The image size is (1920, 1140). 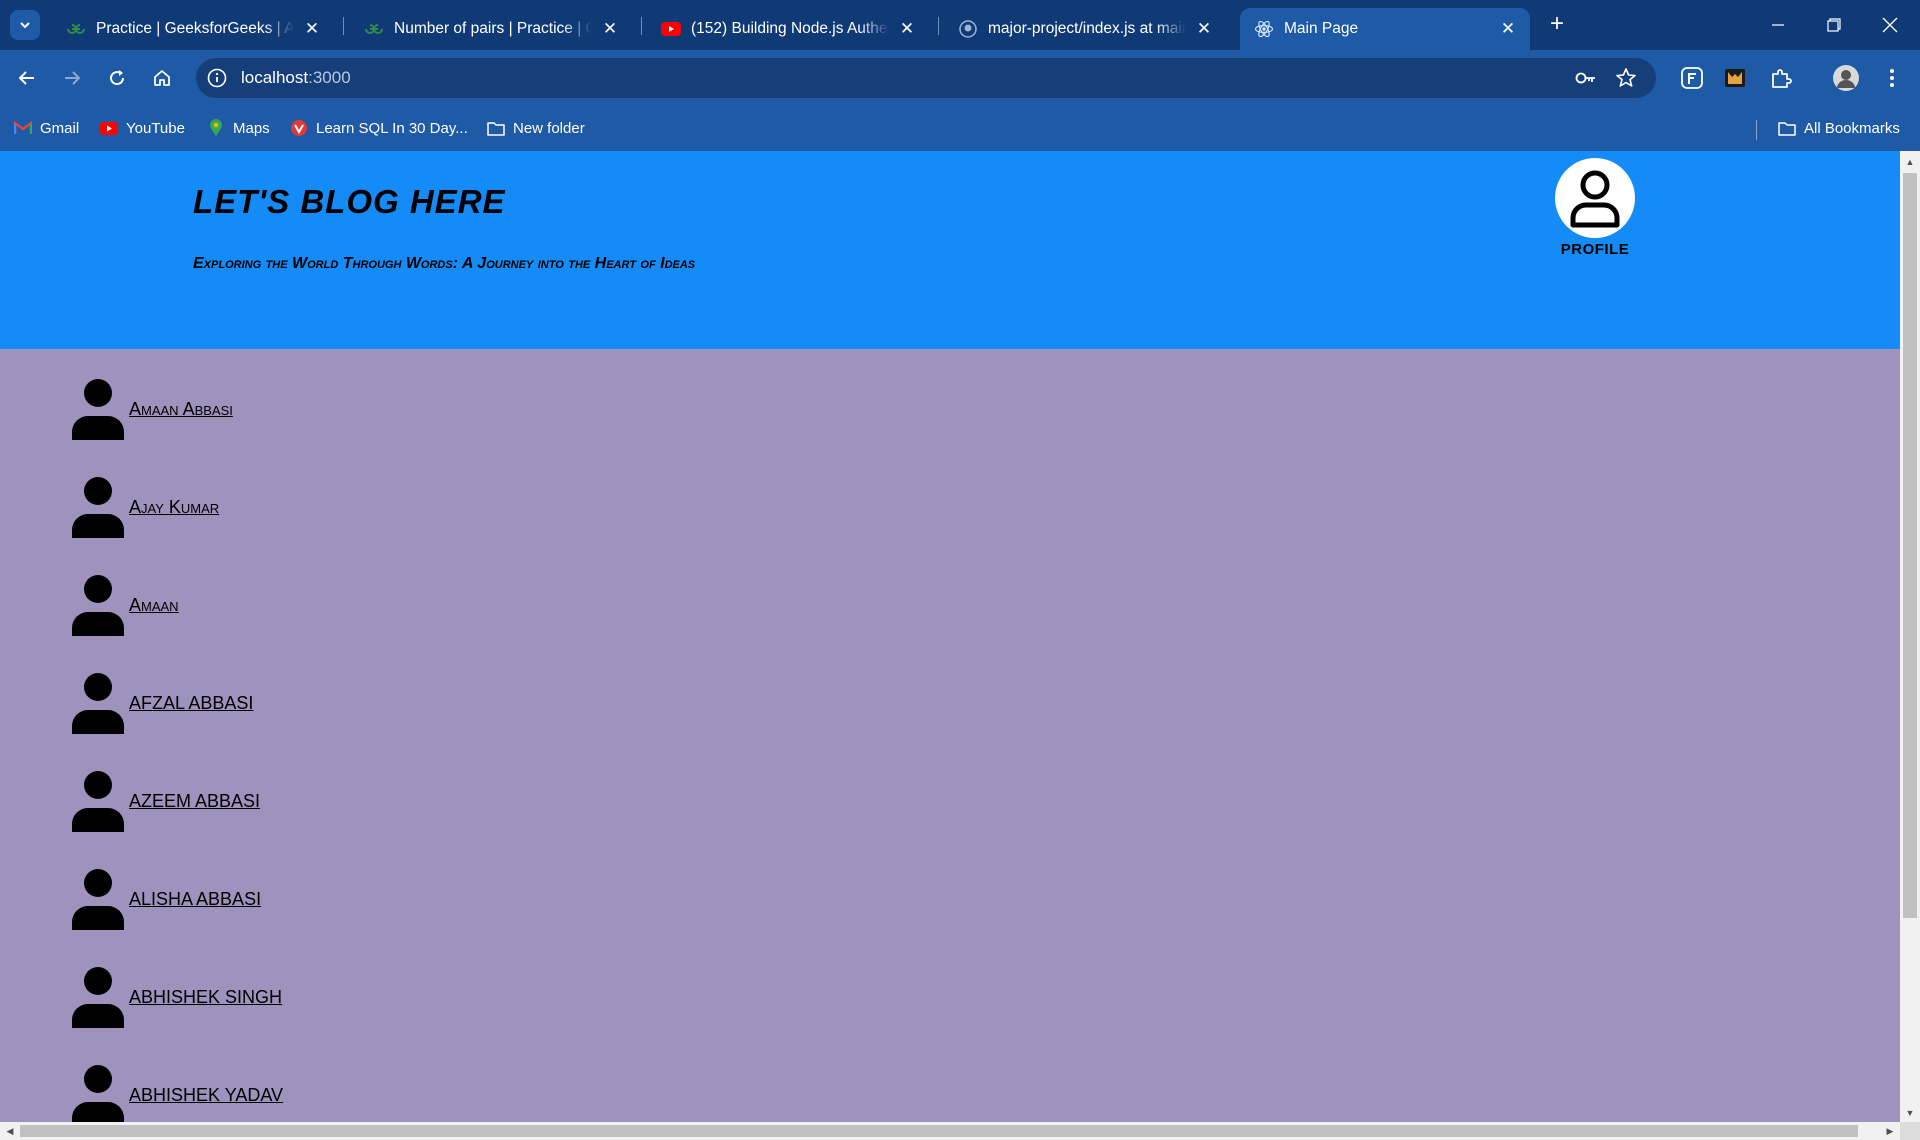 I want to click on bookmark-new-folder: New folder, so click(x=536, y=128).